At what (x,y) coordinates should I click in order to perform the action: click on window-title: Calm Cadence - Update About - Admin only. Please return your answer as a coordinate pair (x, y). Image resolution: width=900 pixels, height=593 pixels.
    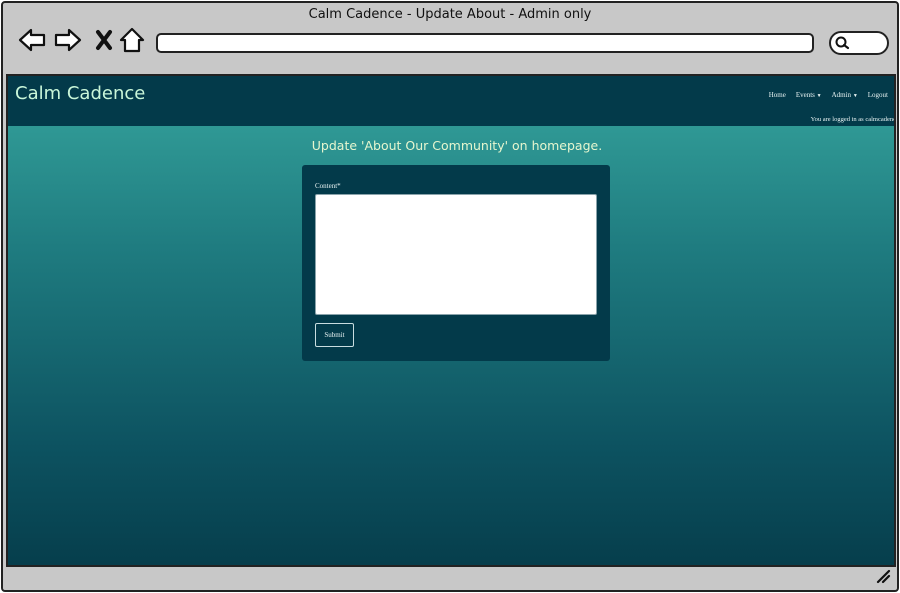
    Looking at the image, I should click on (450, 14).